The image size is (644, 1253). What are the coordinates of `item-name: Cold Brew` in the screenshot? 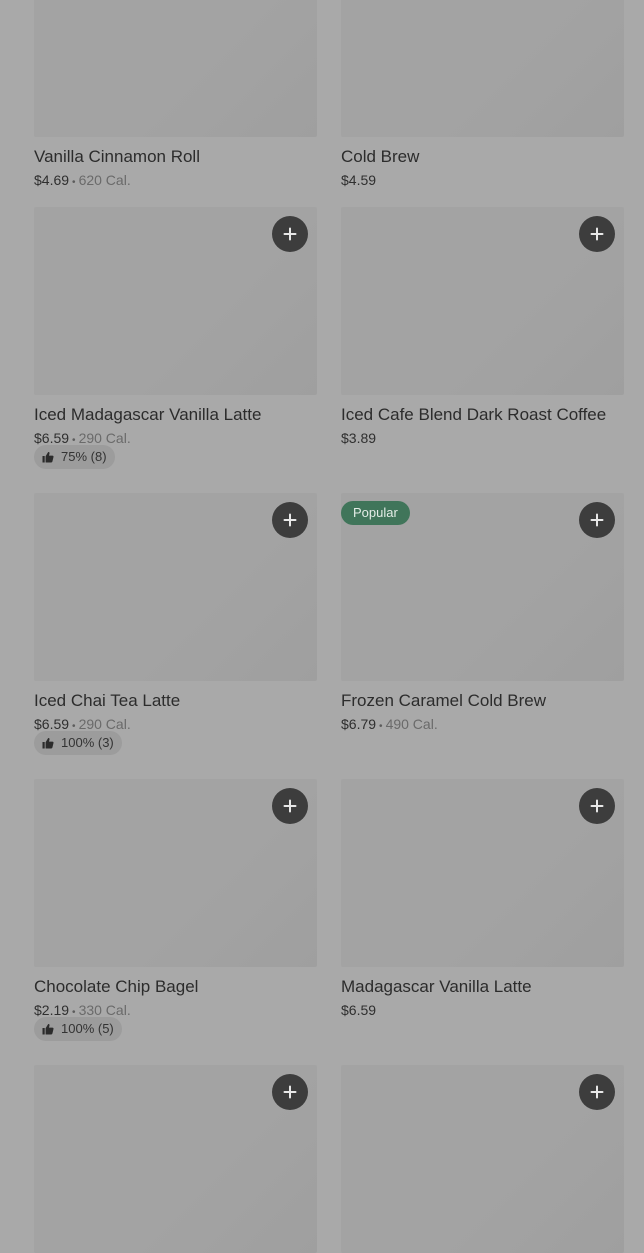 It's located at (380, 157).